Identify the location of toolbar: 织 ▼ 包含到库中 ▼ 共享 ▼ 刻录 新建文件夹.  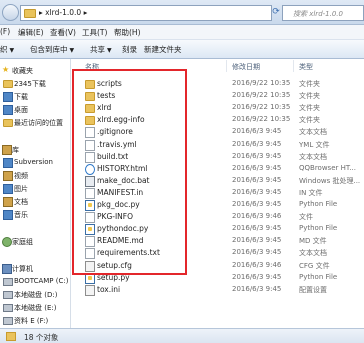
(182, 49).